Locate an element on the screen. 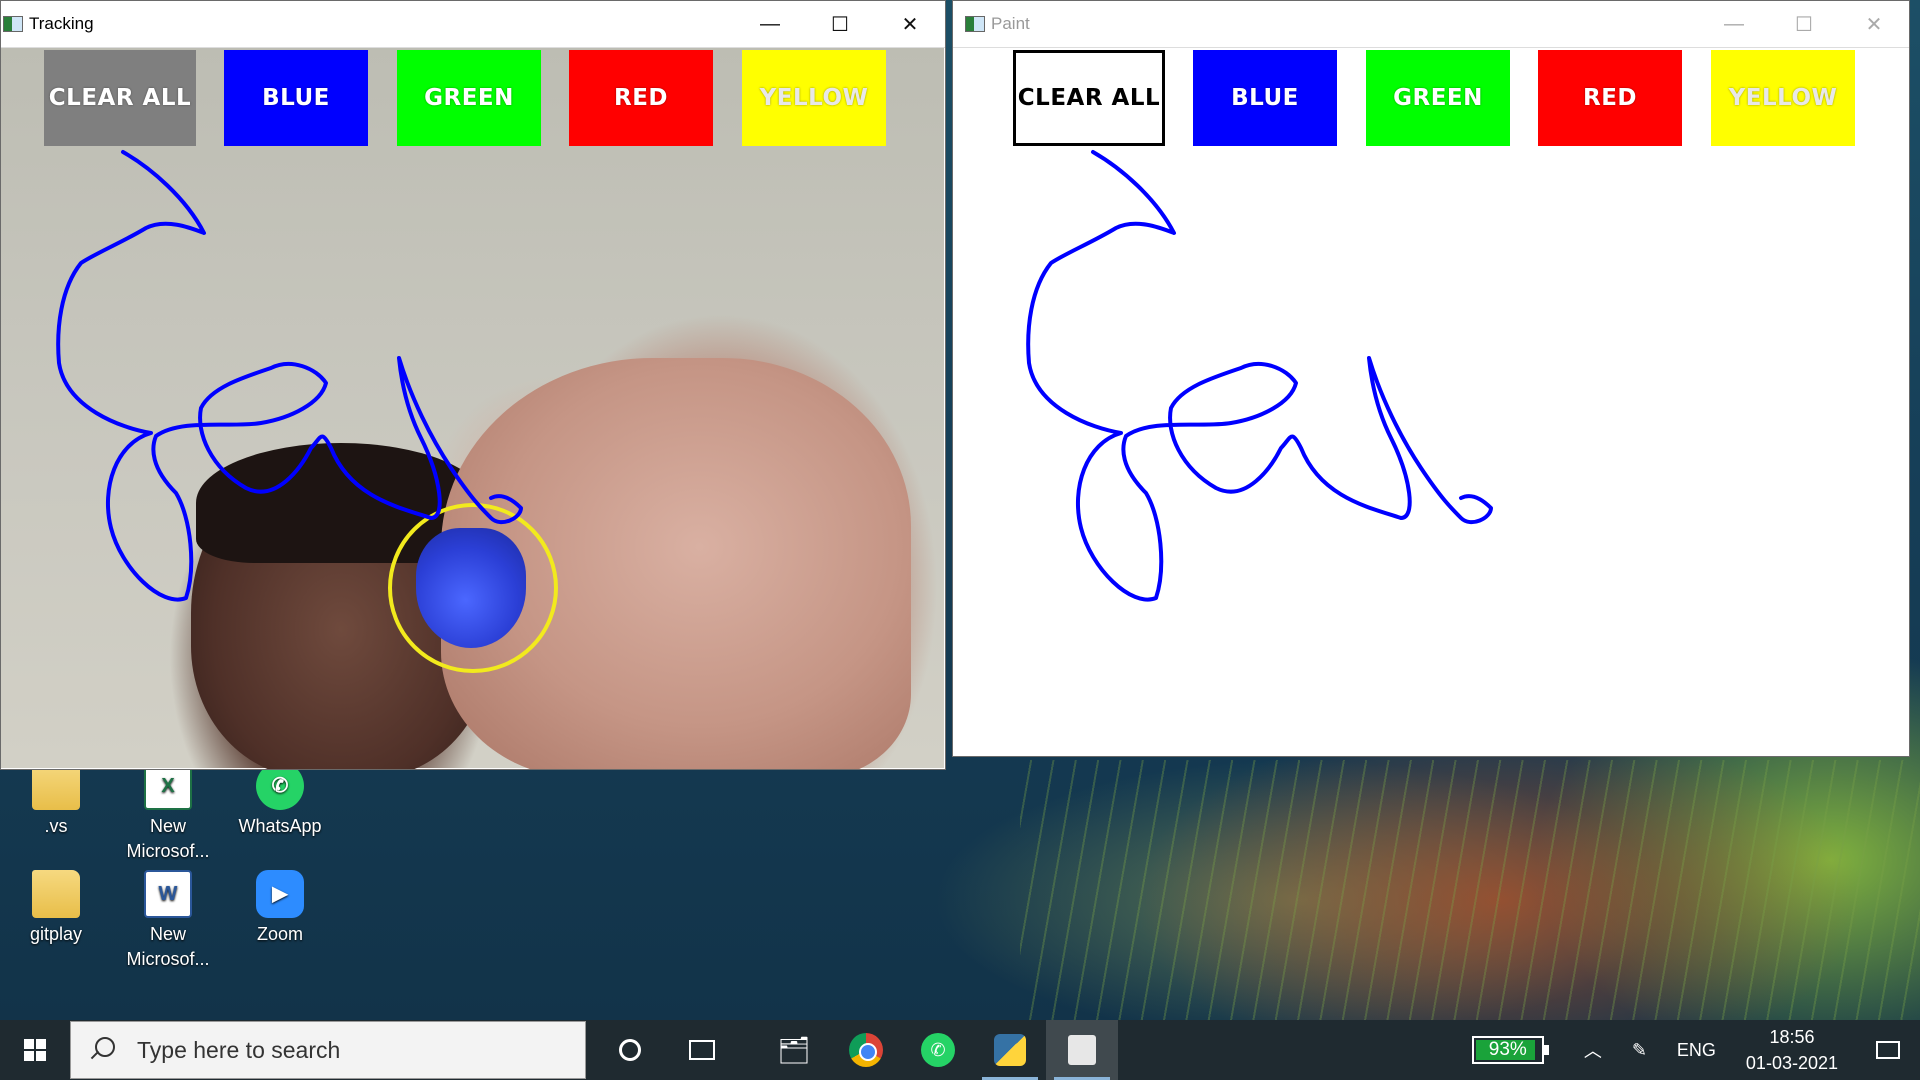 The height and width of the screenshot is (1080, 1920). language-indicator: ENG is located at coordinates (1696, 1050).